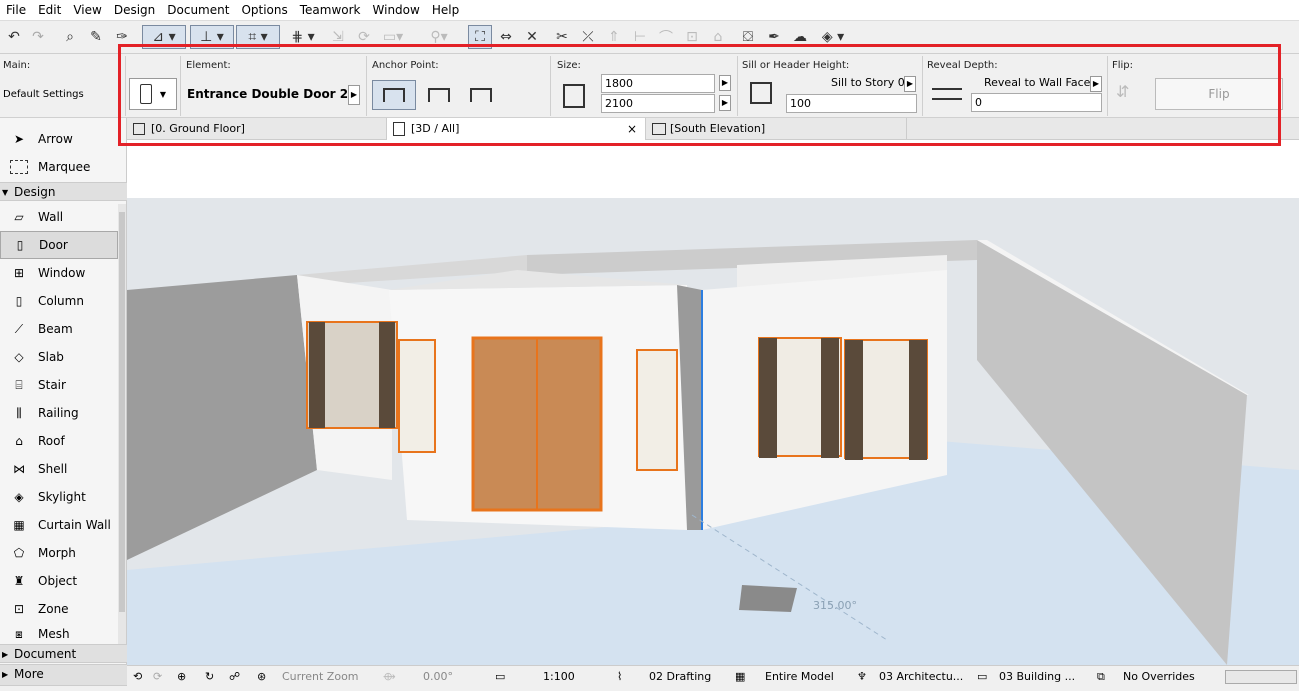 This screenshot has width=1299, height=691. Describe the element at coordinates (212, 37) in the screenshot. I see `guide-lines-icon: ⊥ ▾` at that location.